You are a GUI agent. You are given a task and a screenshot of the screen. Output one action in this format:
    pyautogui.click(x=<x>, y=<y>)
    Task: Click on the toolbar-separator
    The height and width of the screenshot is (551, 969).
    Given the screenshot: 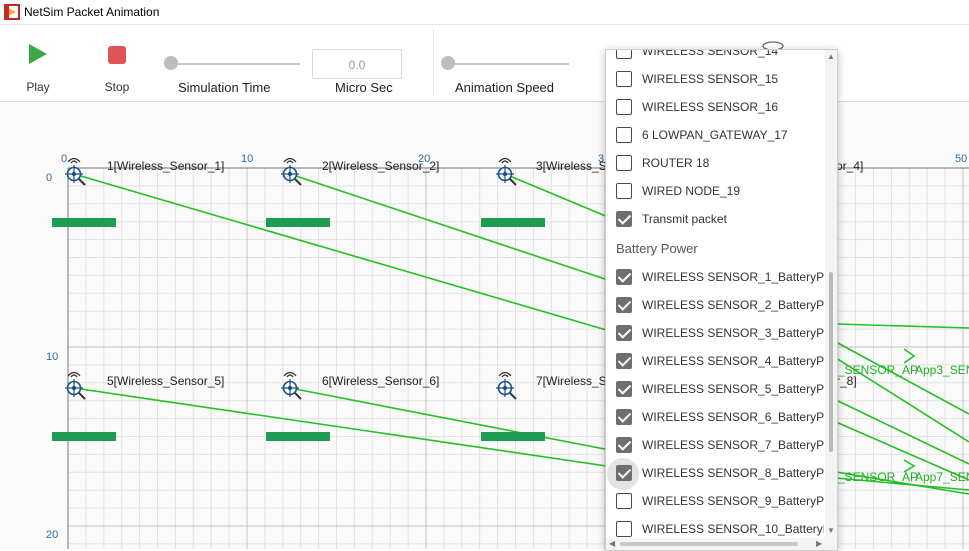 What is the action you would take?
    pyautogui.click(x=433, y=62)
    